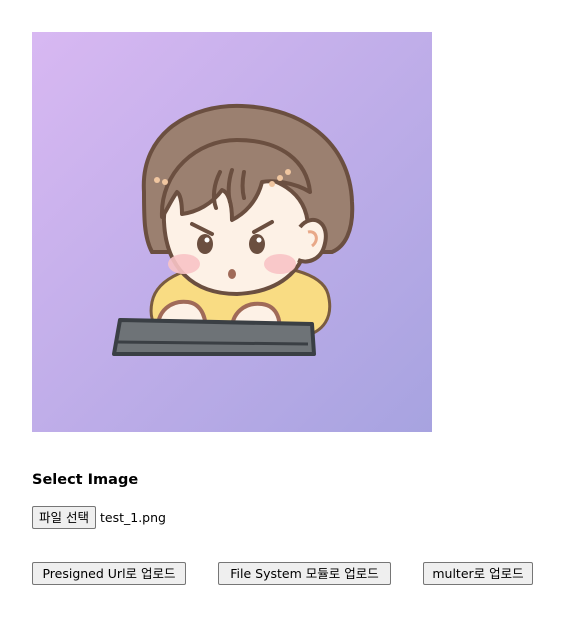 The image size is (582, 625). I want to click on selected-file-name: test_1.png, so click(132, 517).